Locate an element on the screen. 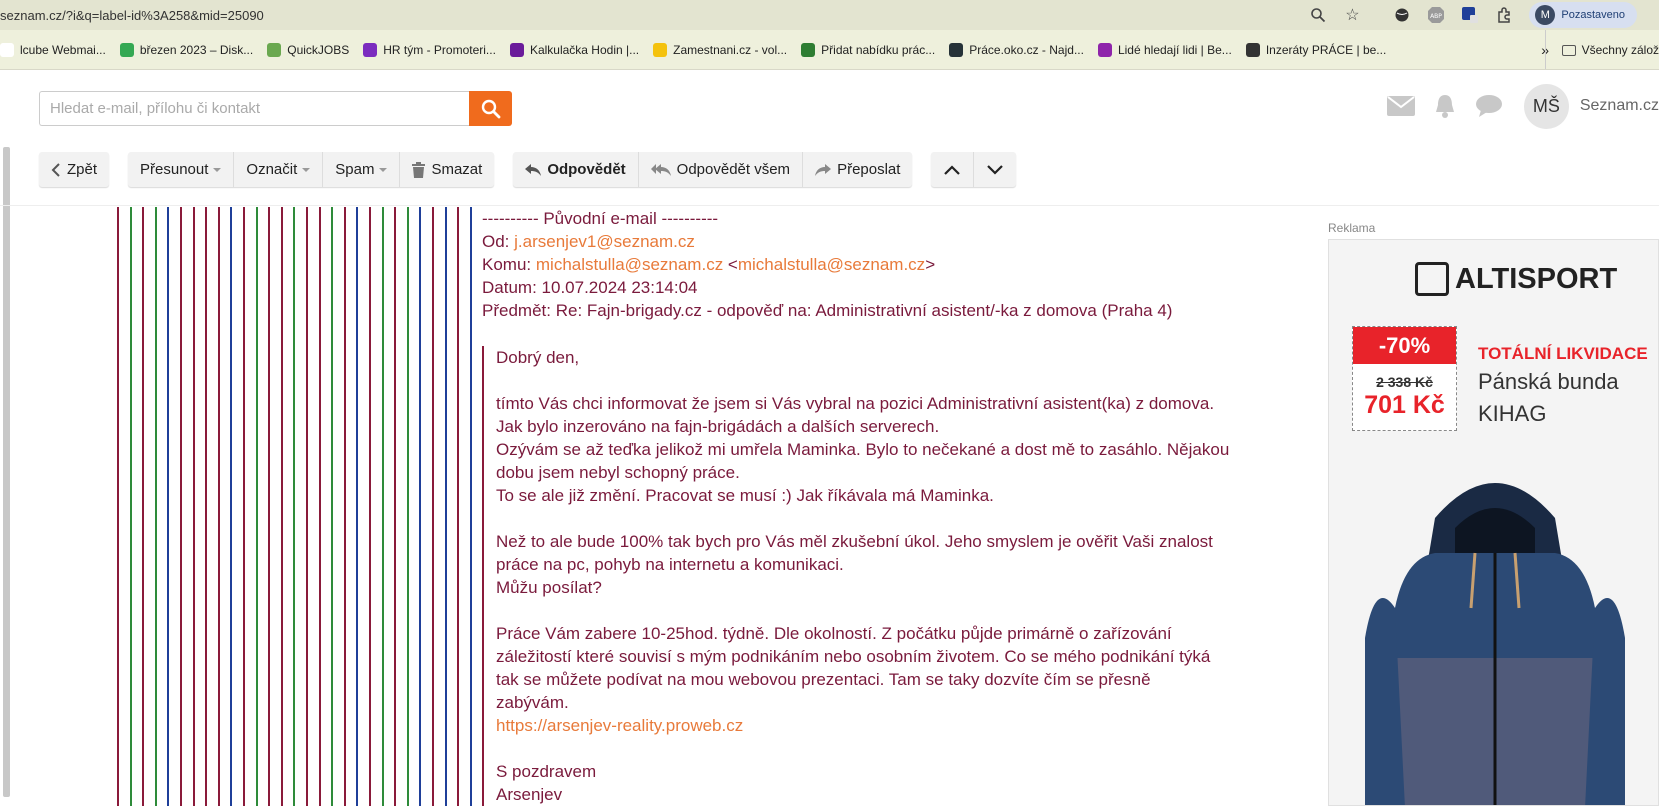 The height and width of the screenshot is (806, 1659). extensions-puzzle-icon is located at coordinates (1504, 15).